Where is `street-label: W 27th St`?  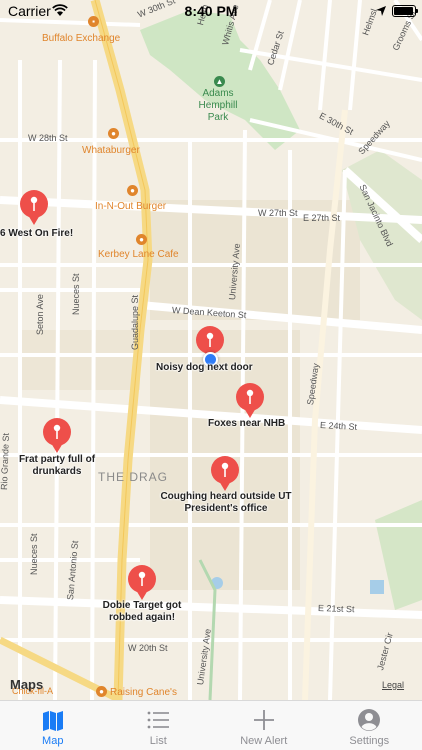 street-label: W 27th St is located at coordinates (278, 213).